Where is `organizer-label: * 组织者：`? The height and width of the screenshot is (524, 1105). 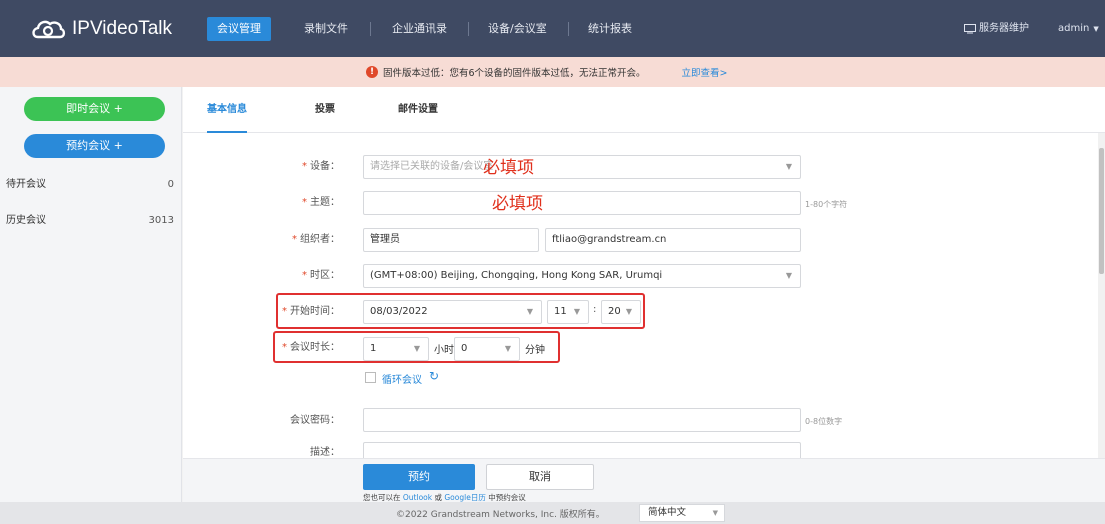 organizer-label: * 组织者： is located at coordinates (316, 239).